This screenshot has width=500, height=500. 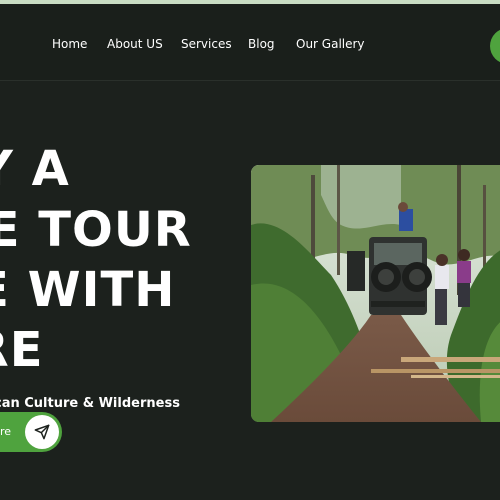 I want to click on nav-item-our-gallery: Our Gallery, so click(x=330, y=44).